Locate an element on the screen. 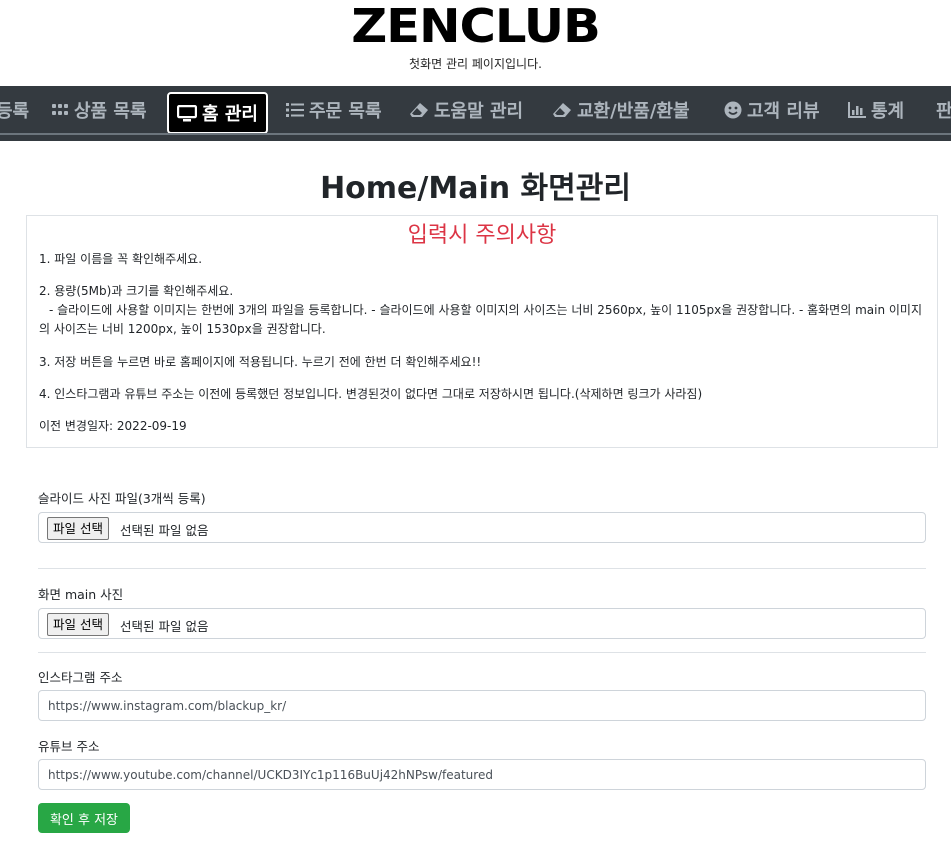 This screenshot has height=858, width=951. monitor-icon is located at coordinates (187, 113).